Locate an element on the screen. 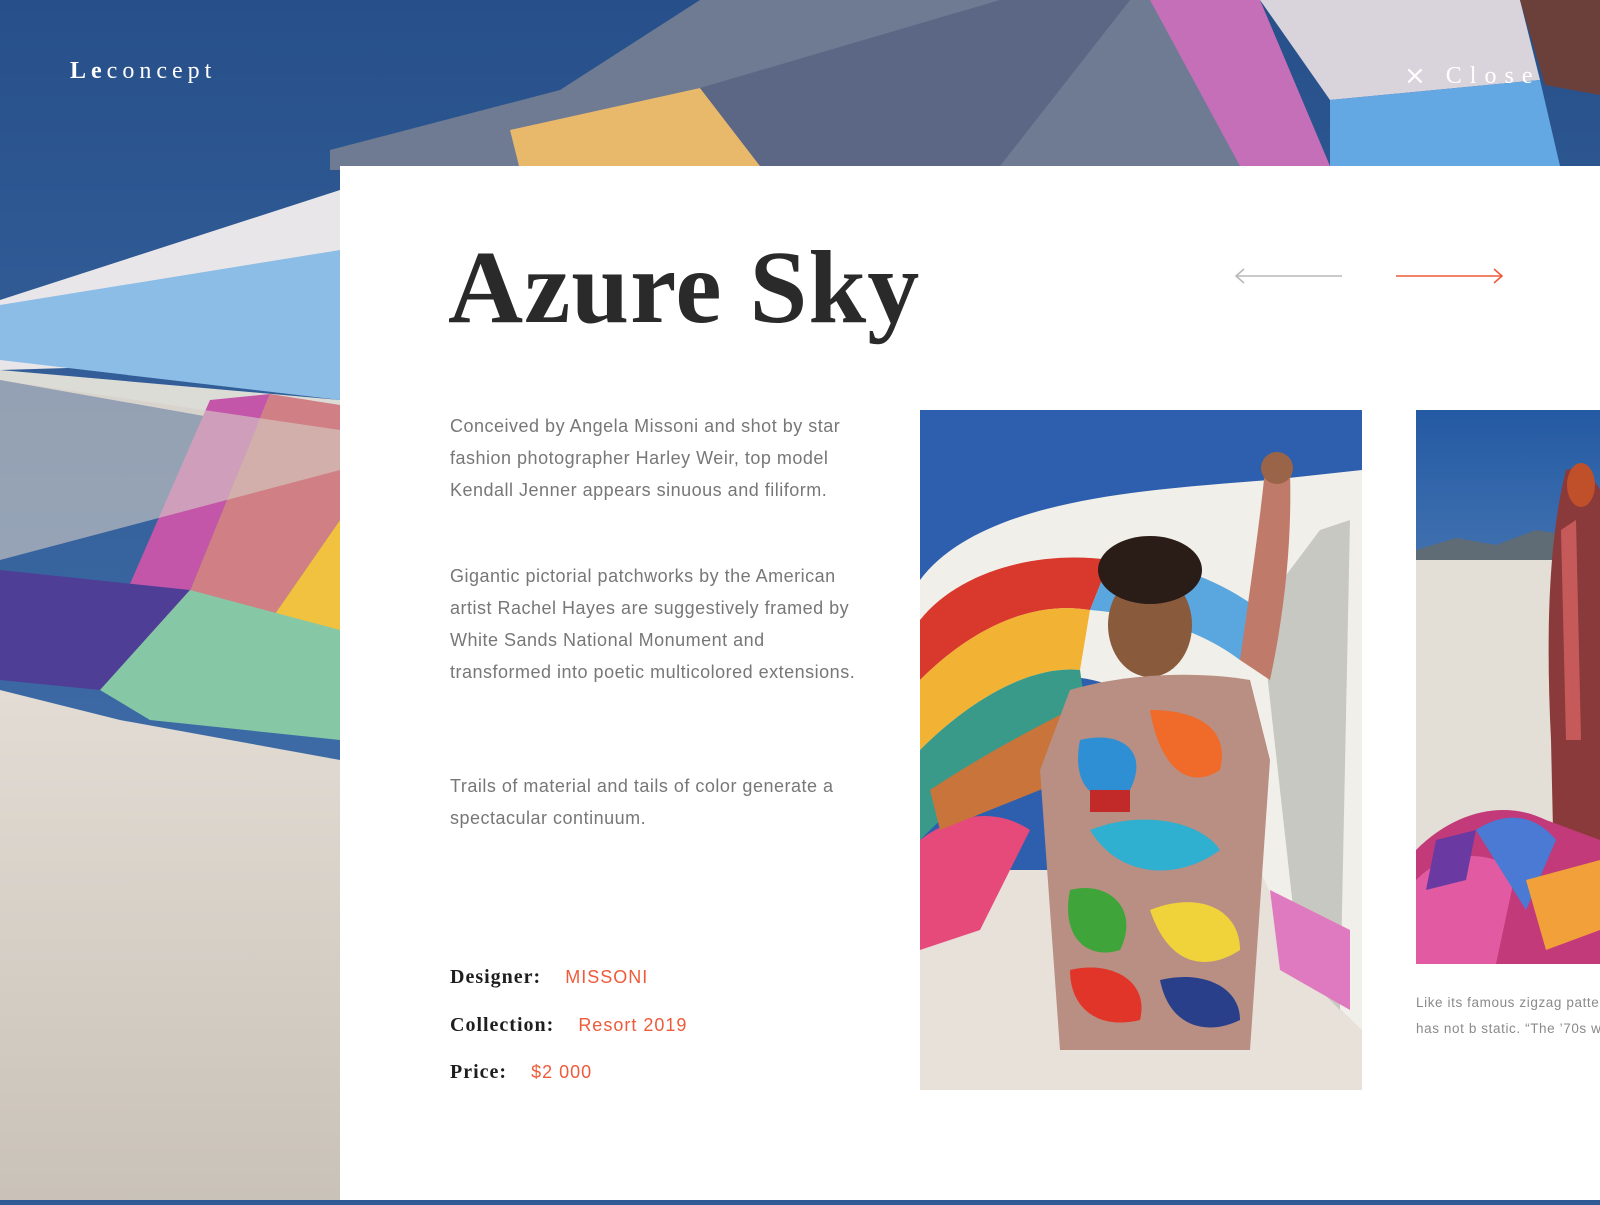 This screenshot has height=1205, width=1600. logo-rest: concept is located at coordinates (161, 71).